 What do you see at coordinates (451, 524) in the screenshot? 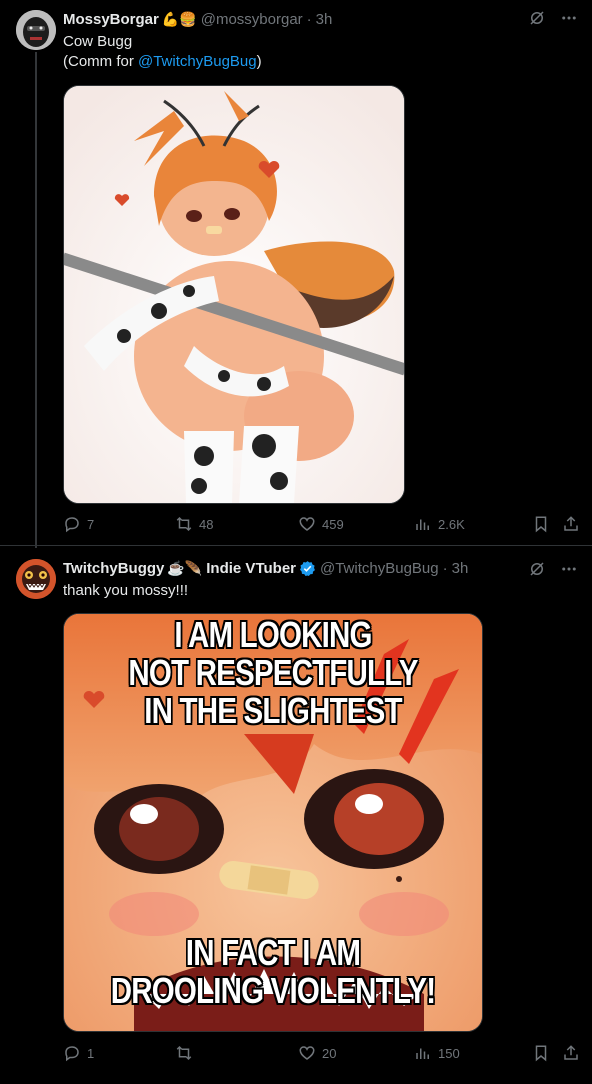
I see `view-count: 2.6K` at bounding box center [451, 524].